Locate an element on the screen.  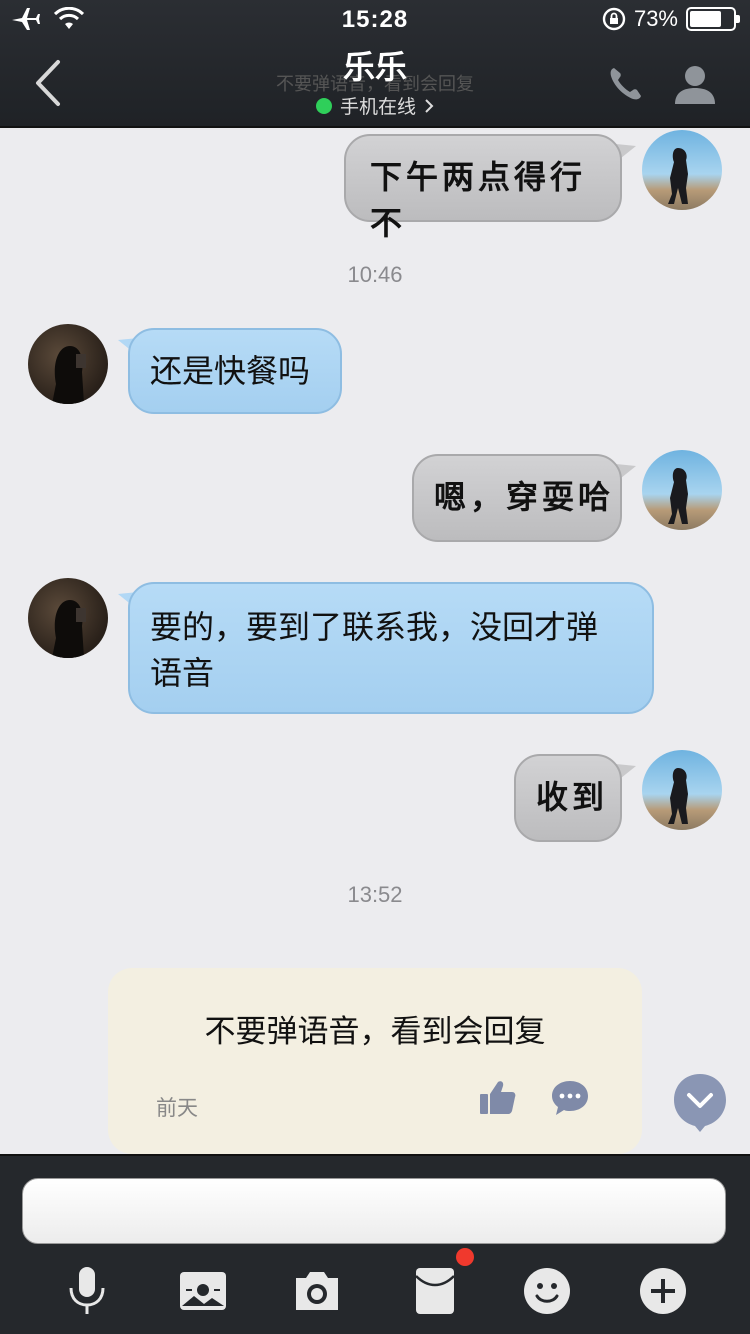
status-bar: 15:28 73% is located at coordinates (375, 20).